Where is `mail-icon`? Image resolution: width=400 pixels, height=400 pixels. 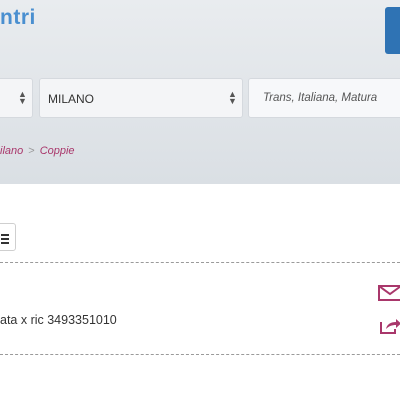
mail-icon is located at coordinates (389, 293).